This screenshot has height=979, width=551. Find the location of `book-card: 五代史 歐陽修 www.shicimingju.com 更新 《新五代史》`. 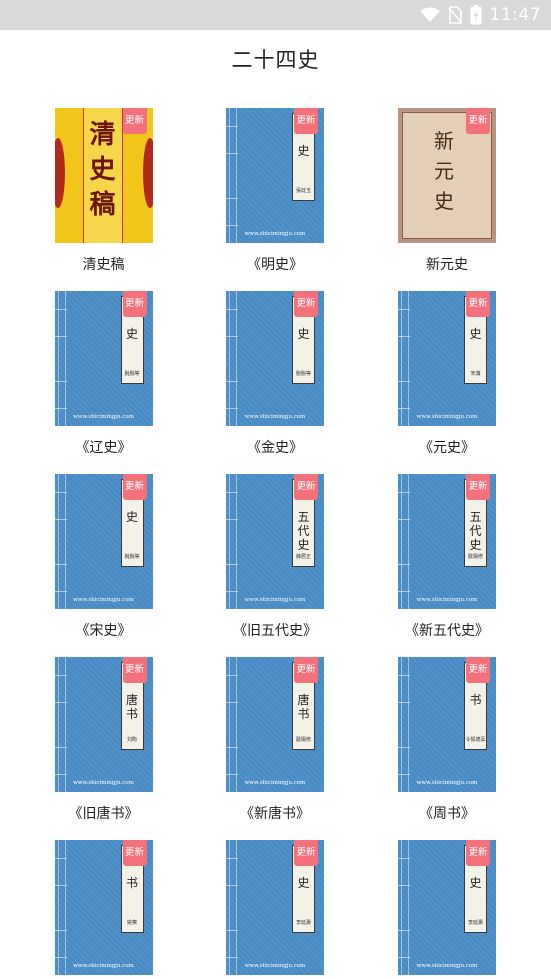

book-card: 五代史 歐陽修 www.shicimingju.com 更新 《新五代史》 is located at coordinates (447, 565).